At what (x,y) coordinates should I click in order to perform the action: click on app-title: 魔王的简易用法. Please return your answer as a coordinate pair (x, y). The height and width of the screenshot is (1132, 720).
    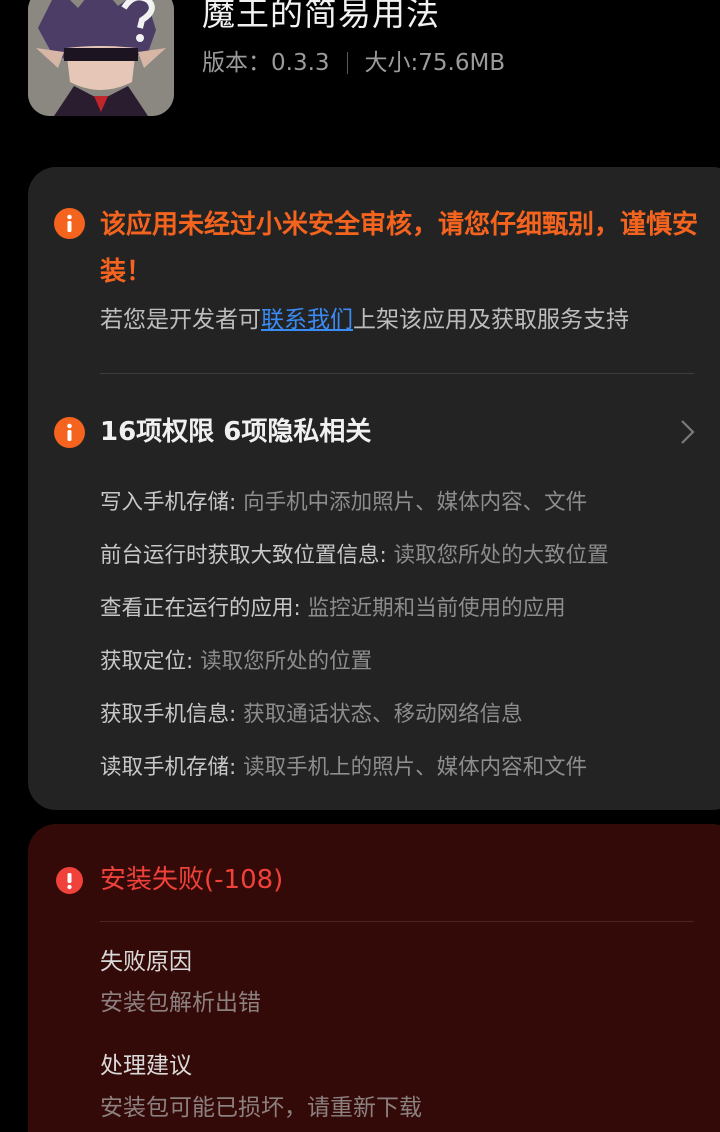
    Looking at the image, I should click on (321, 16).